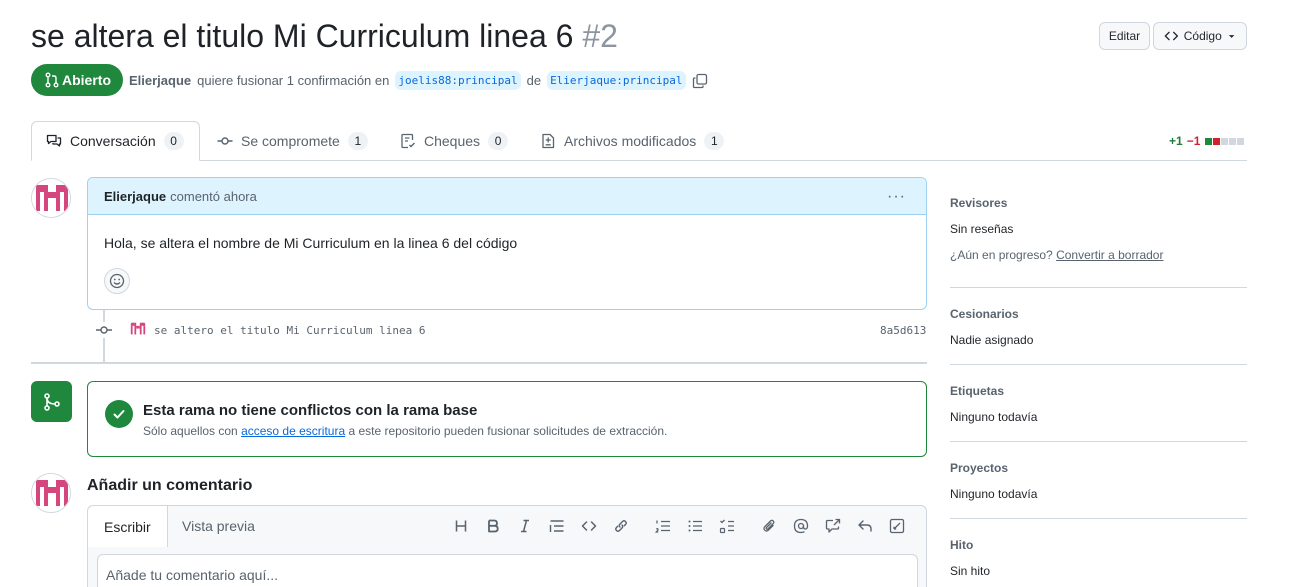 This screenshot has height=587, width=1309. I want to click on quote-icon, so click(557, 526).